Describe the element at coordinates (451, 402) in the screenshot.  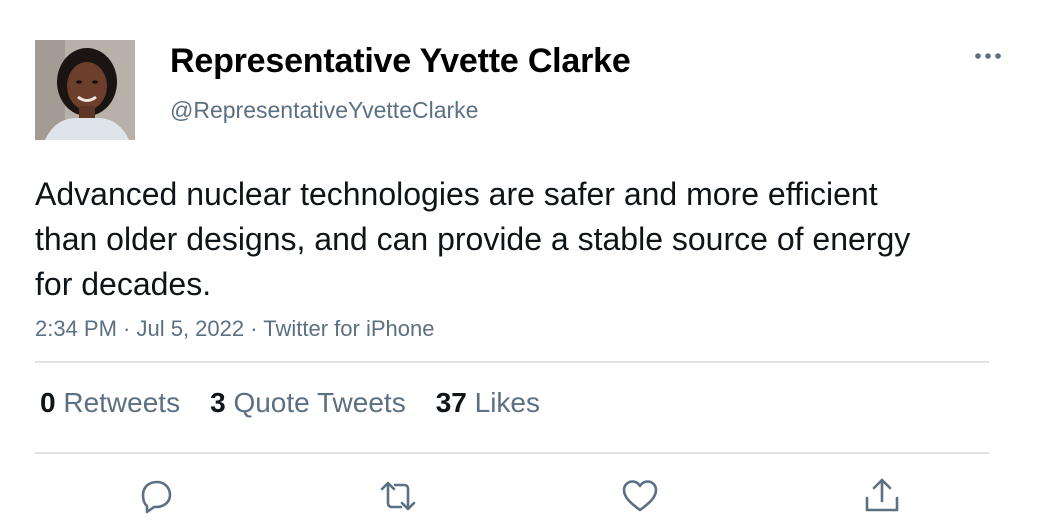
I see `likes-count: 37` at that location.